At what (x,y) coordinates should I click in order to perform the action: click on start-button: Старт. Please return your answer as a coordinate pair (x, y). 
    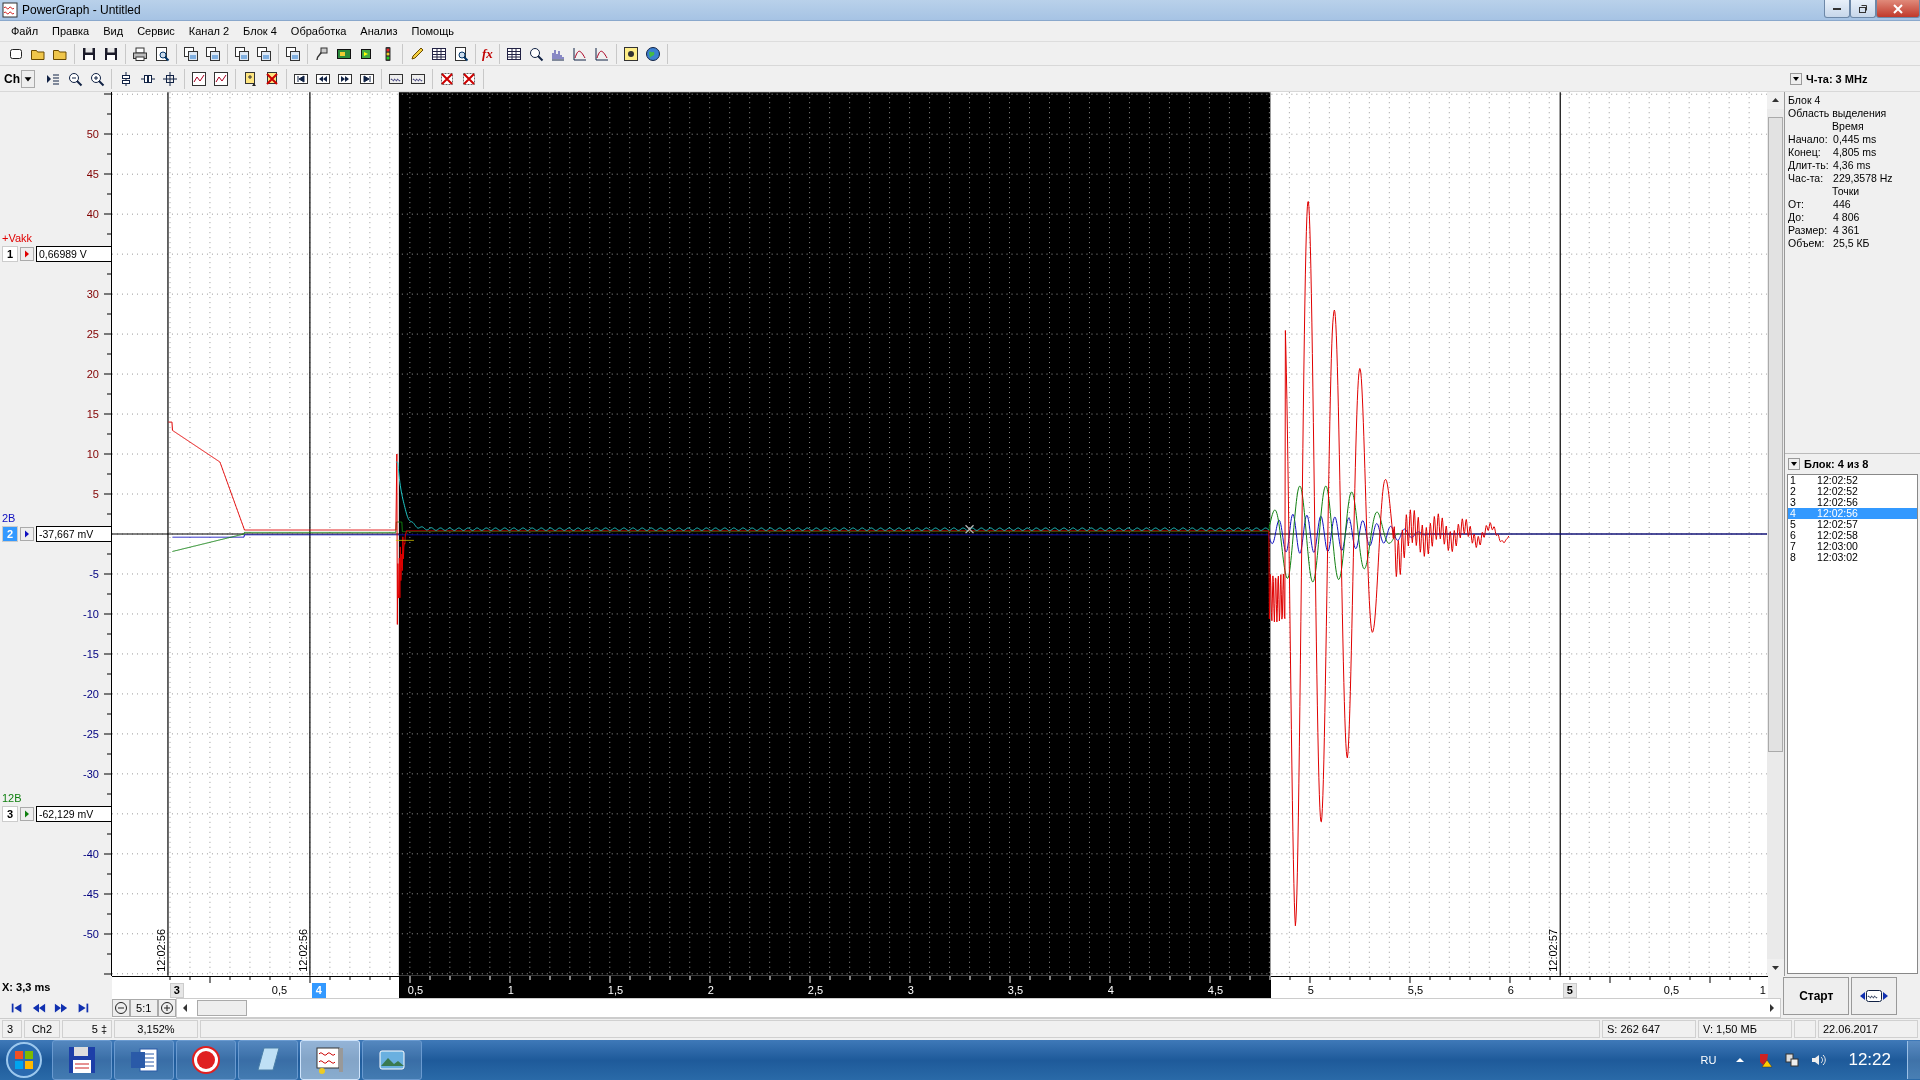
    Looking at the image, I should click on (1816, 995).